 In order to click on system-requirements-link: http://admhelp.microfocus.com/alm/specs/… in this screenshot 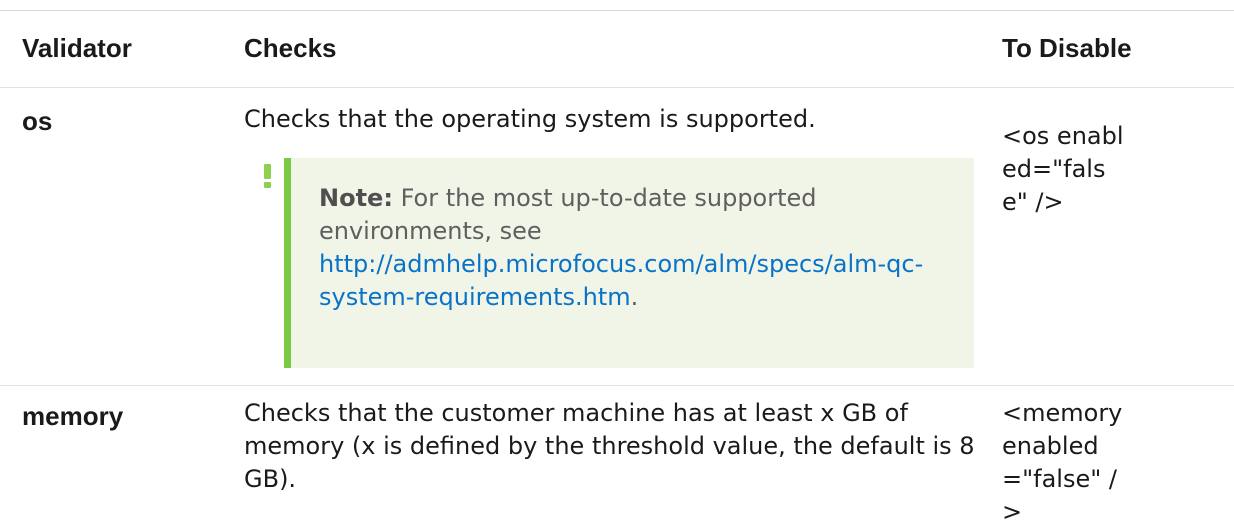, I will do `click(621, 280)`.